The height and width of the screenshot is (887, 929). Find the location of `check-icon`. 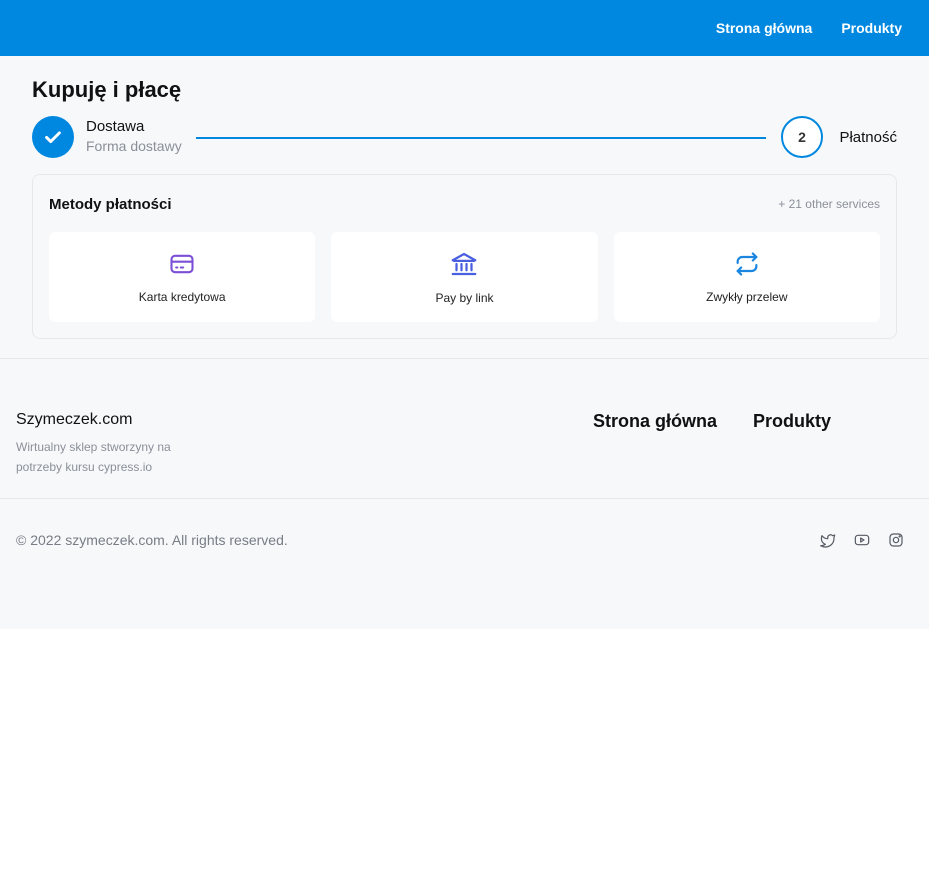

check-icon is located at coordinates (53, 137).